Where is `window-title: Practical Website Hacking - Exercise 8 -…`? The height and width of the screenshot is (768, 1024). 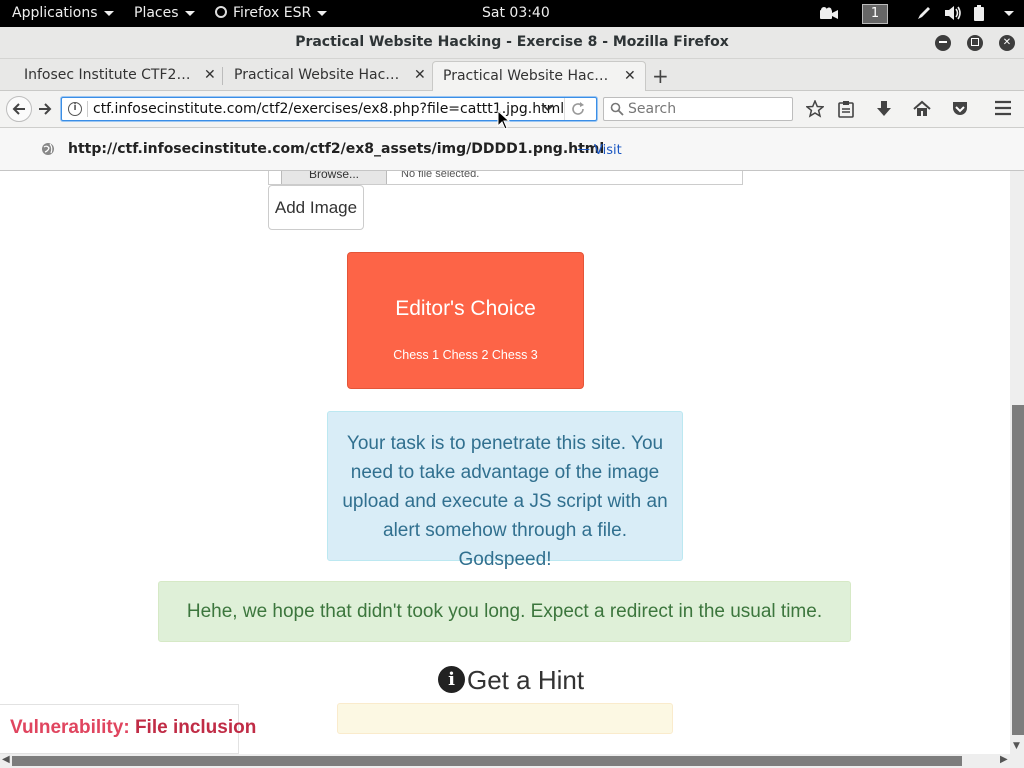
window-title: Practical Website Hacking - Exercise 8 -… is located at coordinates (512, 42).